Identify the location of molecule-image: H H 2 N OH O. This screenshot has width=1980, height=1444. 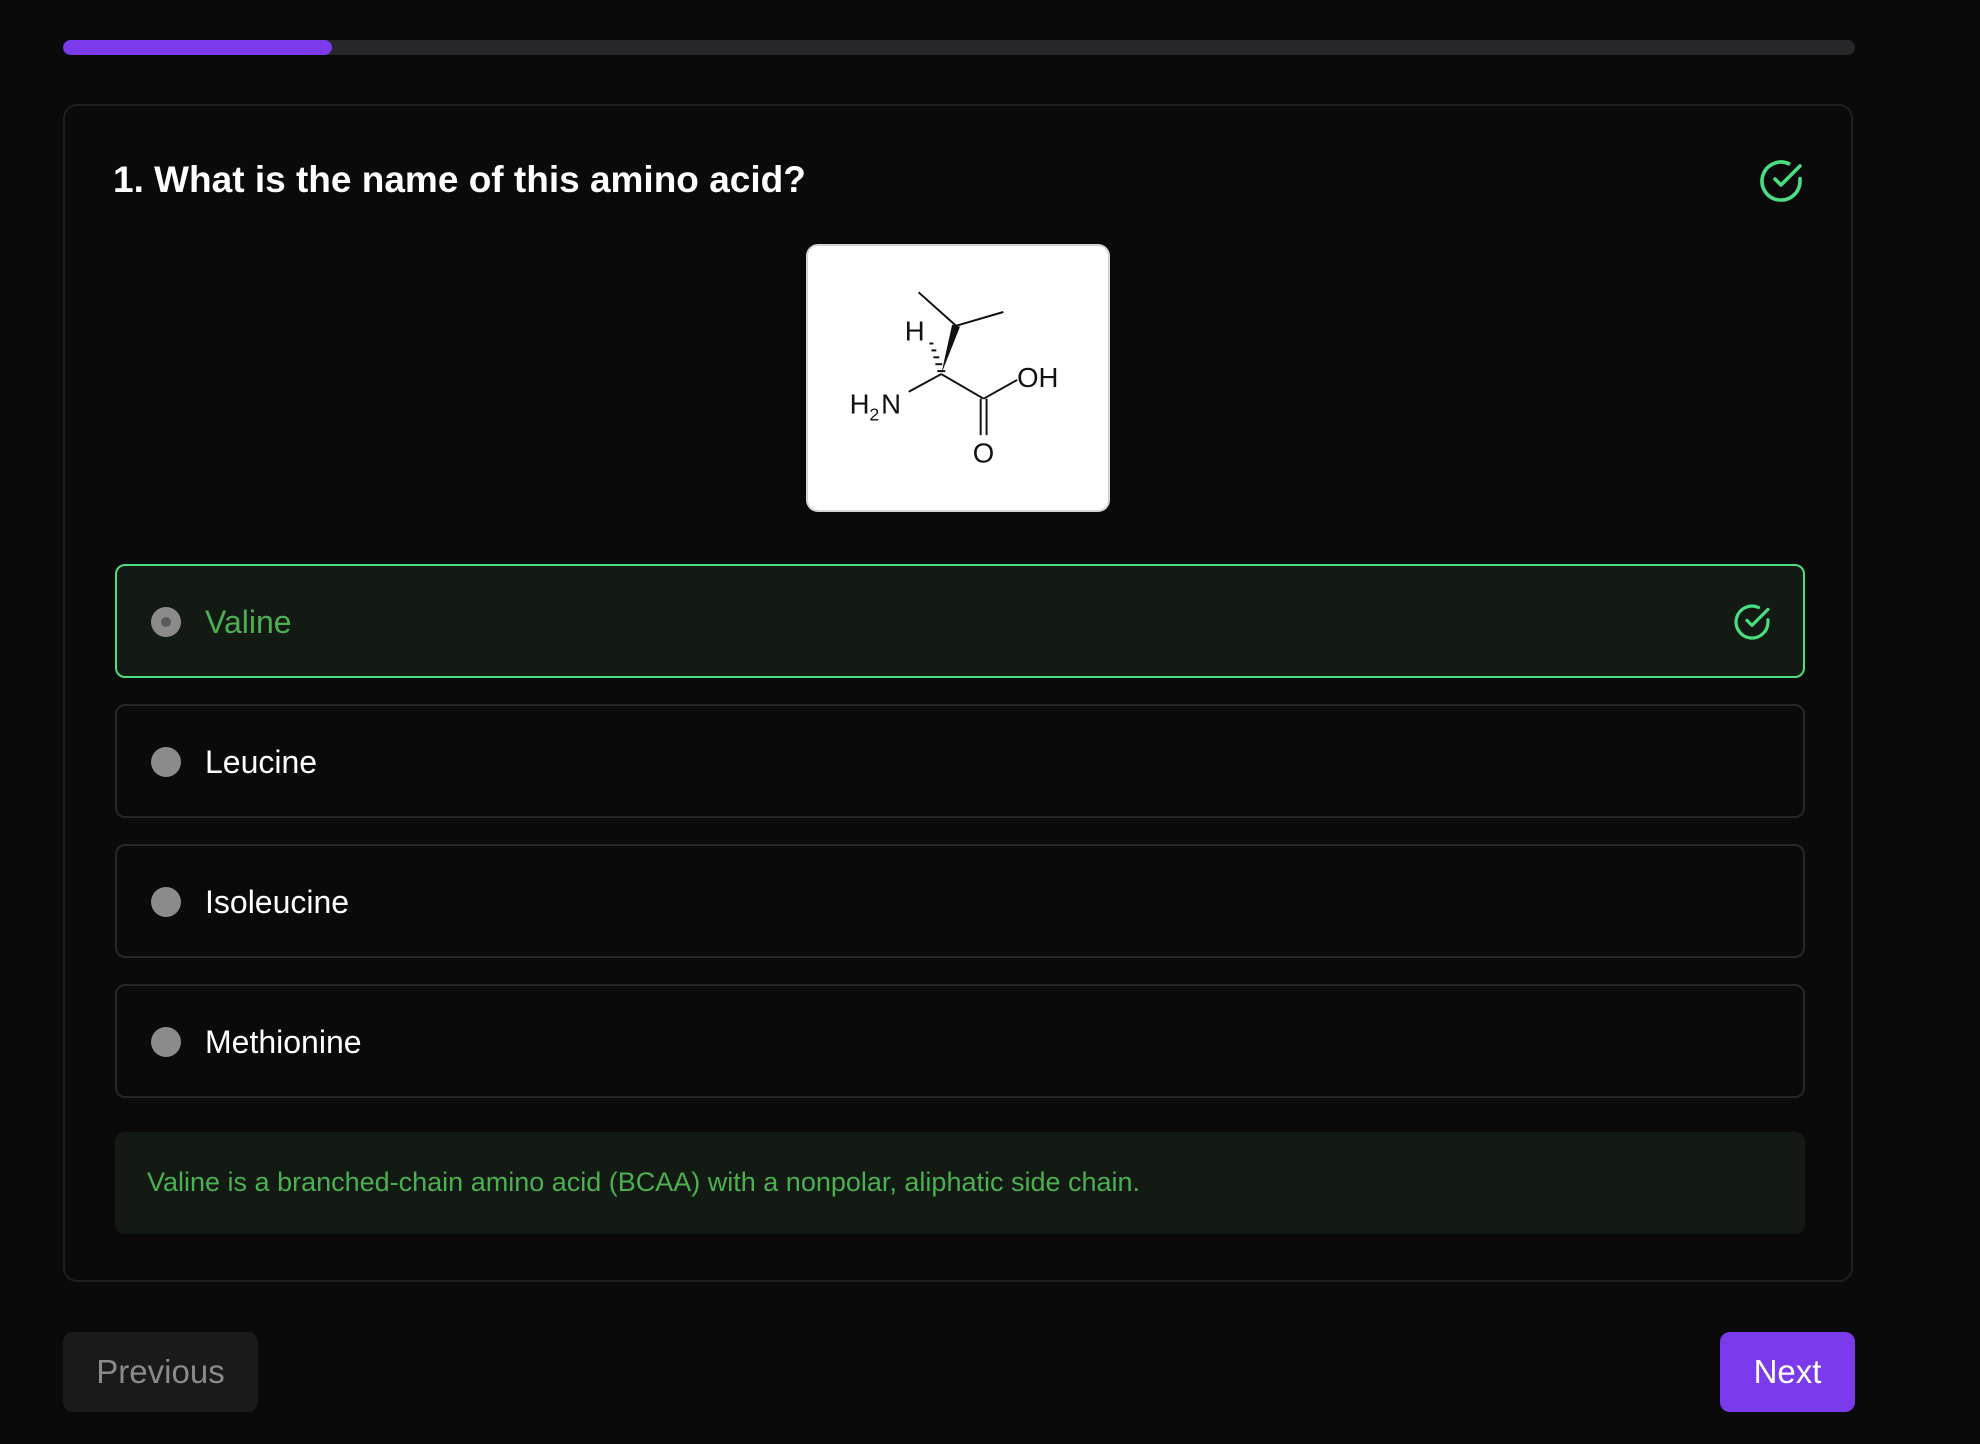
(958, 378).